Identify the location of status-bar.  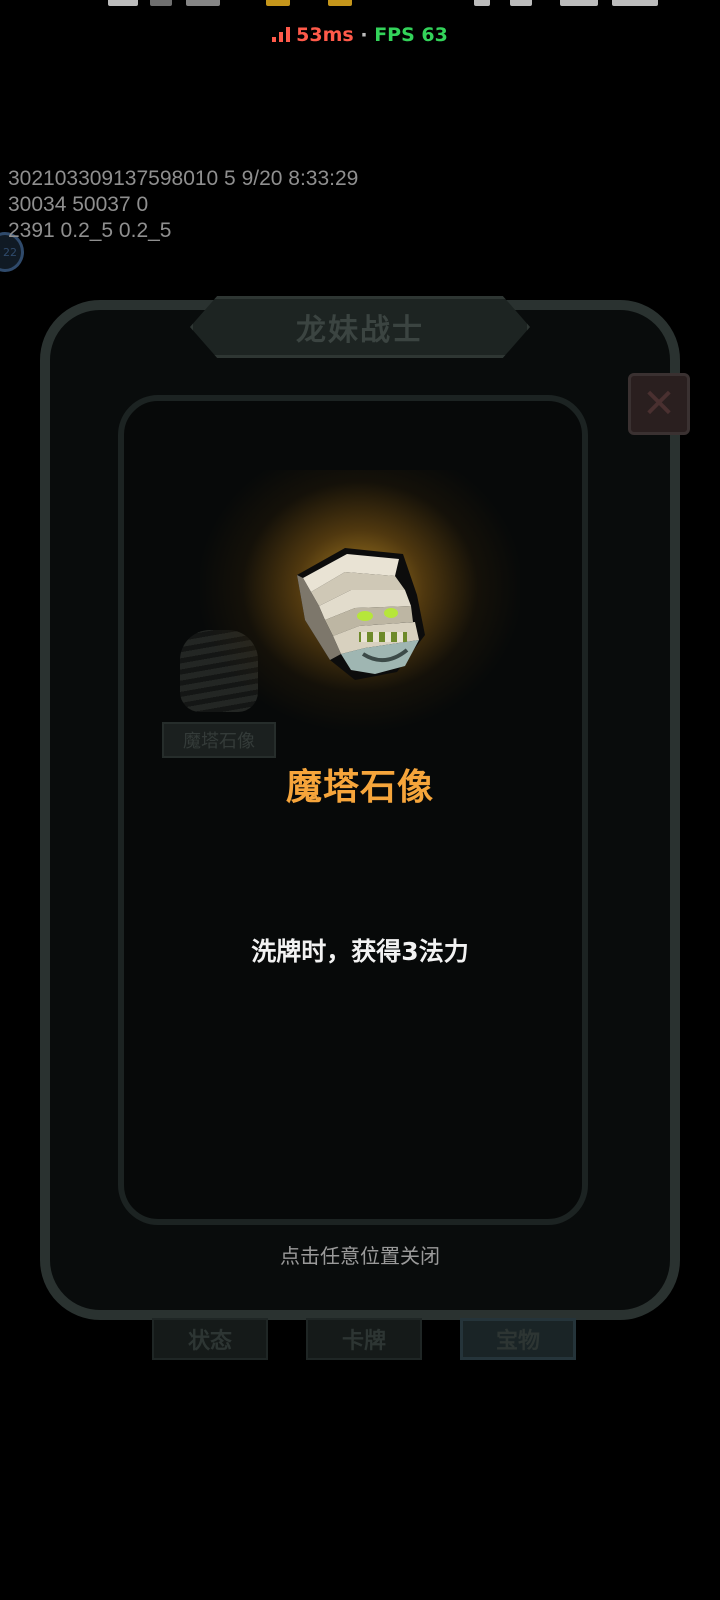
(360, 5).